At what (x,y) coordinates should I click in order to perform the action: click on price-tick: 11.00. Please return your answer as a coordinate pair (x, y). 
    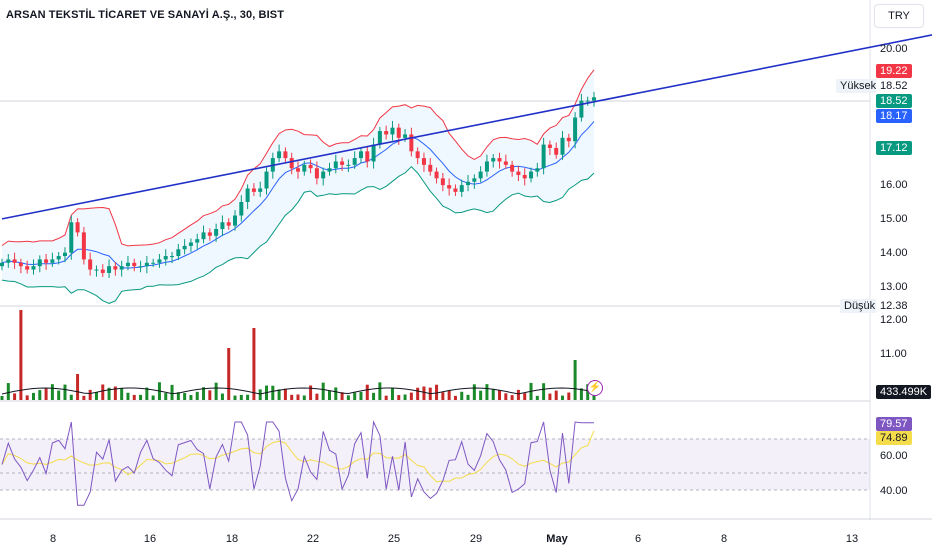
    Looking at the image, I should click on (893, 354).